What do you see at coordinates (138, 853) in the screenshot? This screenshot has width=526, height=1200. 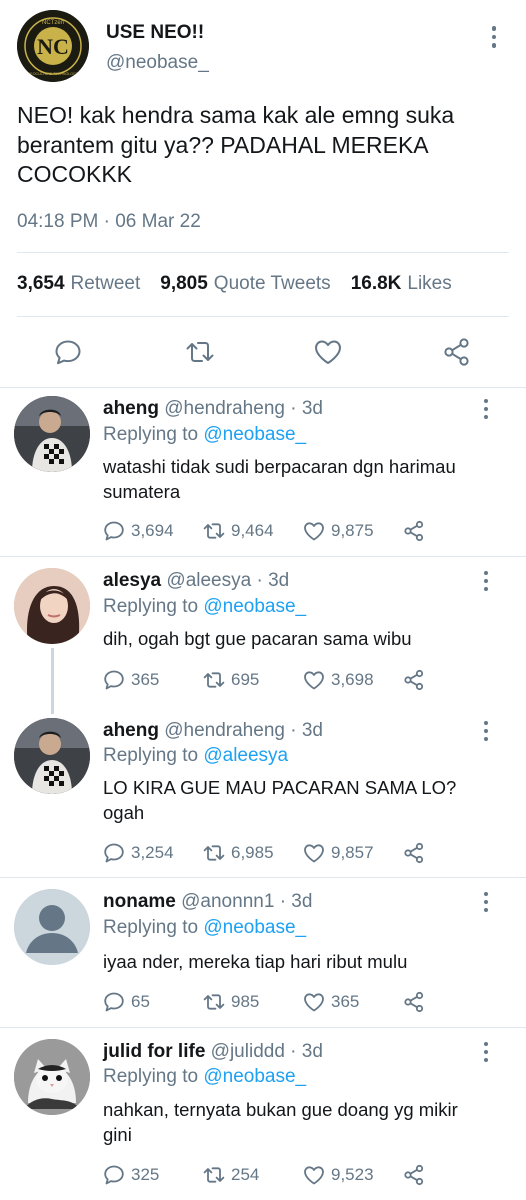 I see `reply-button: 3,254` at bounding box center [138, 853].